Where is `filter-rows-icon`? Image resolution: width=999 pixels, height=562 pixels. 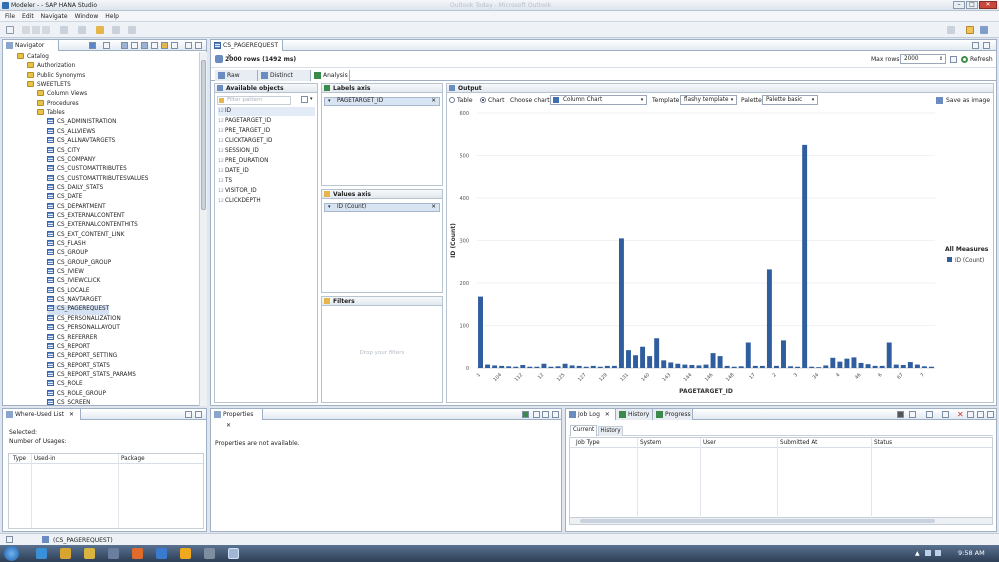 filter-rows-icon is located at coordinates (953, 59).